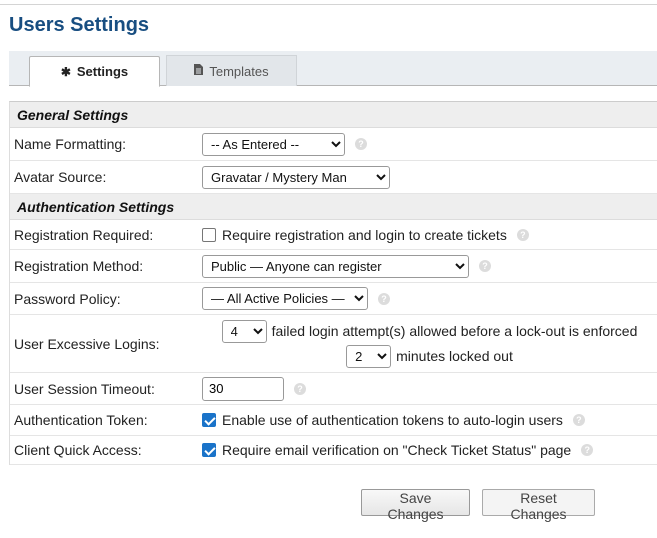 The height and width of the screenshot is (538, 657). What do you see at coordinates (538, 505) in the screenshot?
I see `reset-changes-button: Reset Changes` at bounding box center [538, 505].